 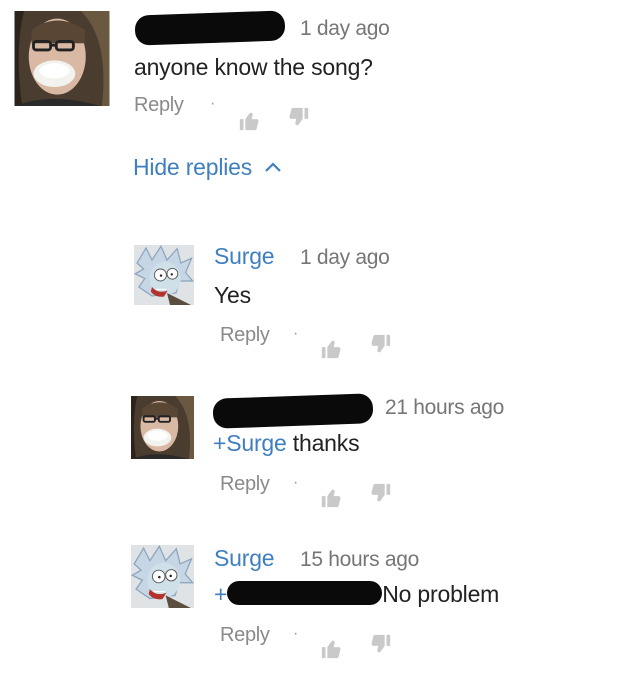 What do you see at coordinates (253, 67) in the screenshot?
I see `comment-text: anyone know the song?` at bounding box center [253, 67].